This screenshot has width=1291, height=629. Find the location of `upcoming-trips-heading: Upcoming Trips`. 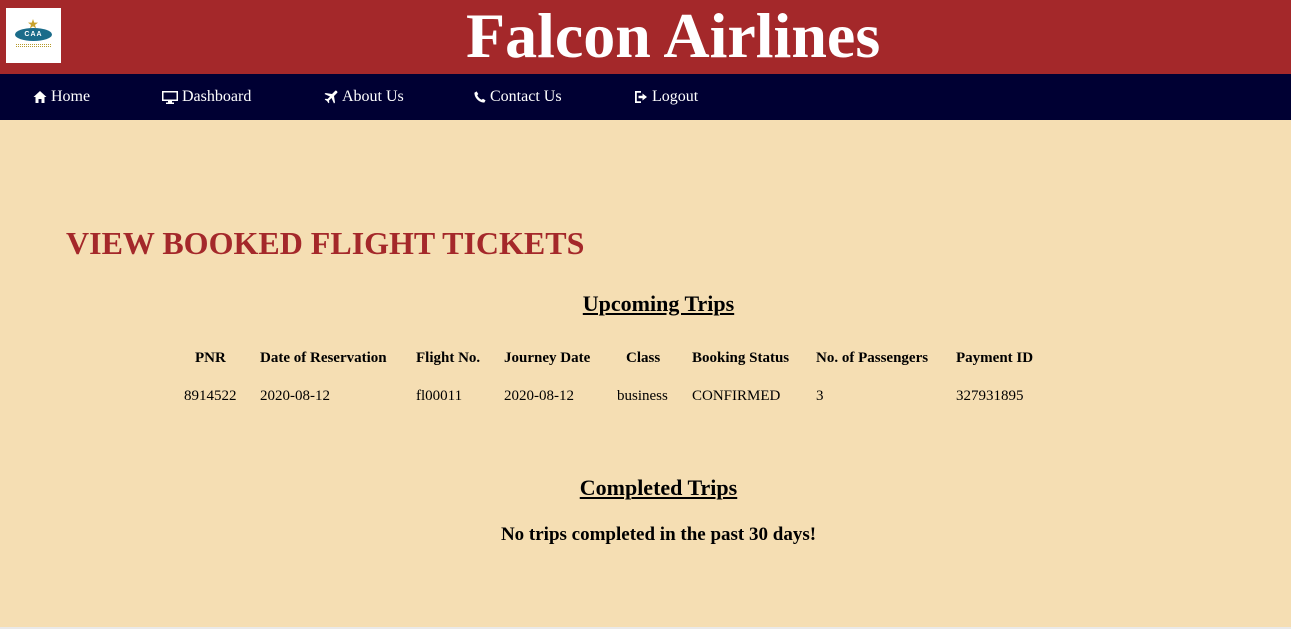

upcoming-trips-heading: Upcoming Trips is located at coordinates (658, 303).